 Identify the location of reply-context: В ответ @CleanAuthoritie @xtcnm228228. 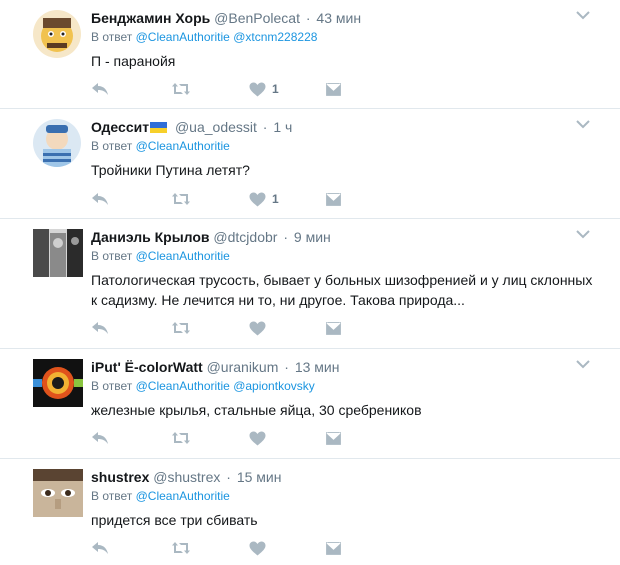
(345, 37).